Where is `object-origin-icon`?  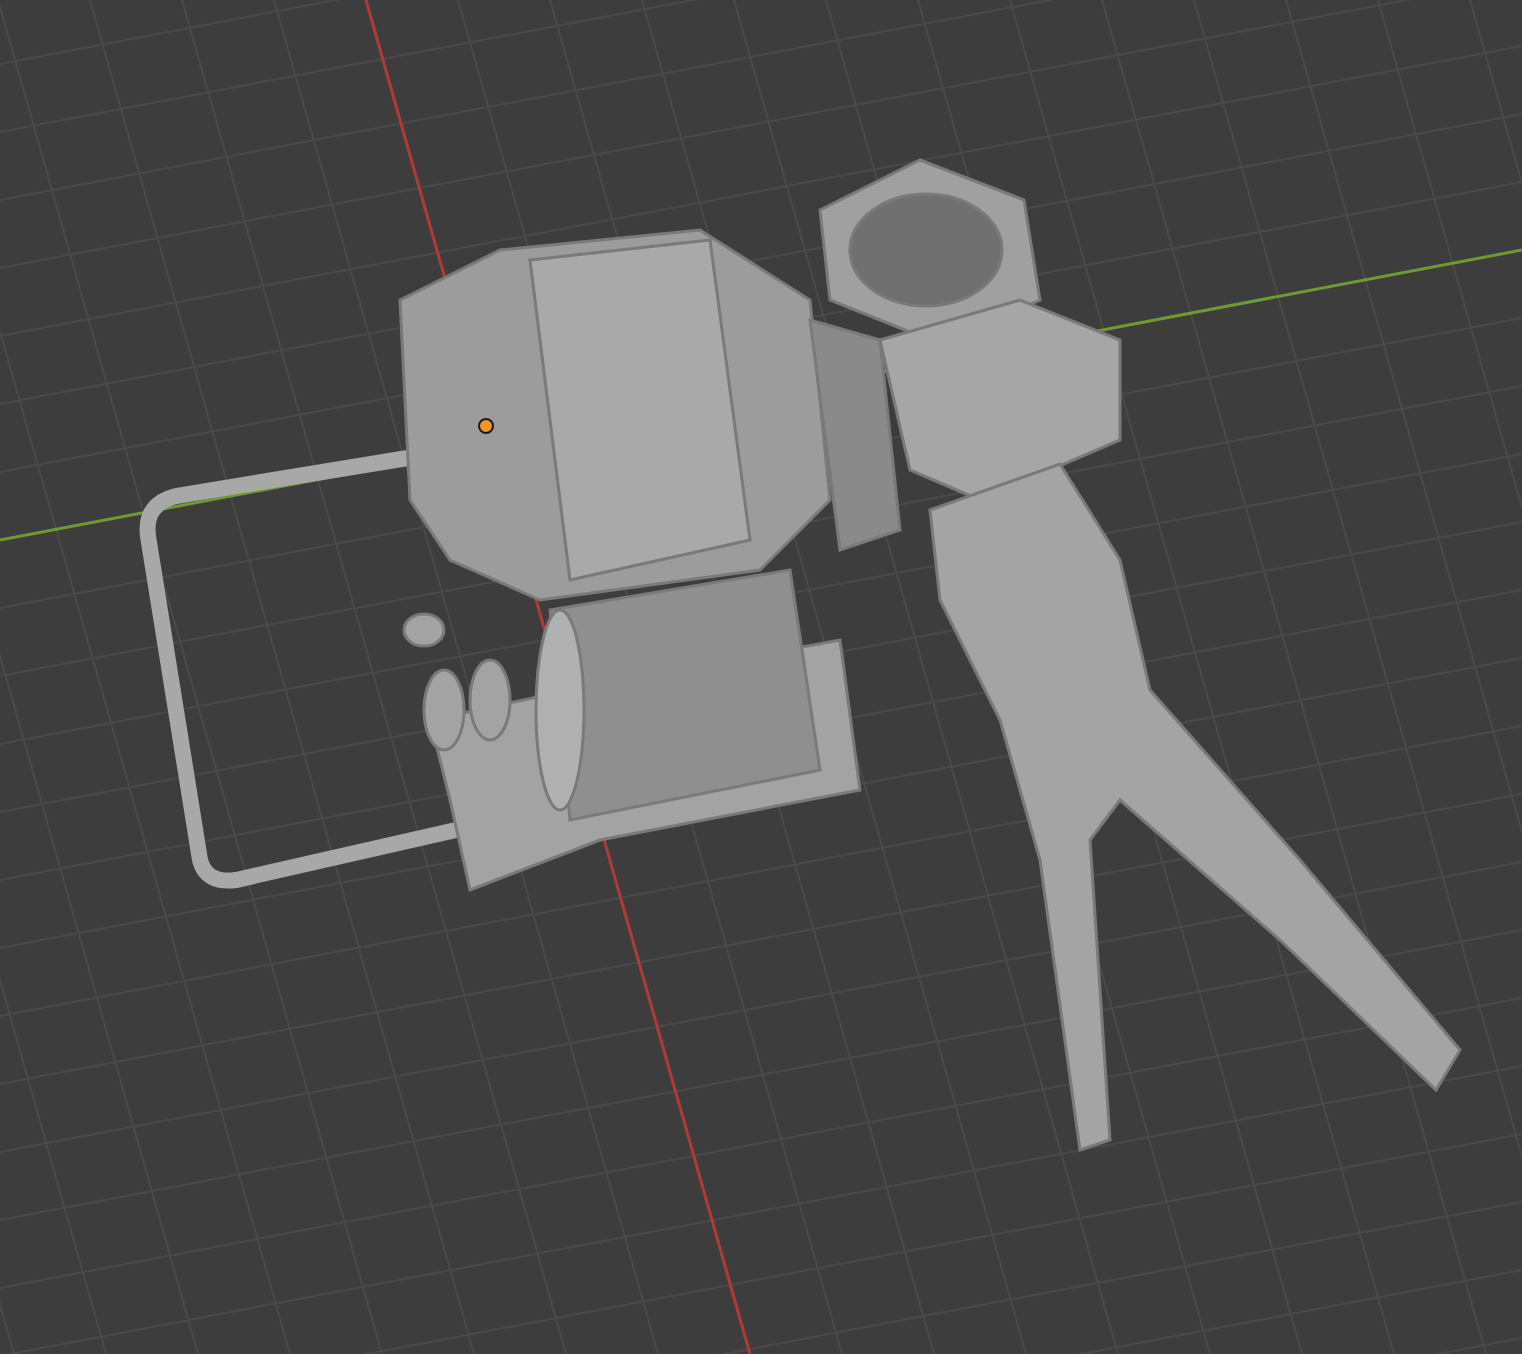
object-origin-icon is located at coordinates (486, 426).